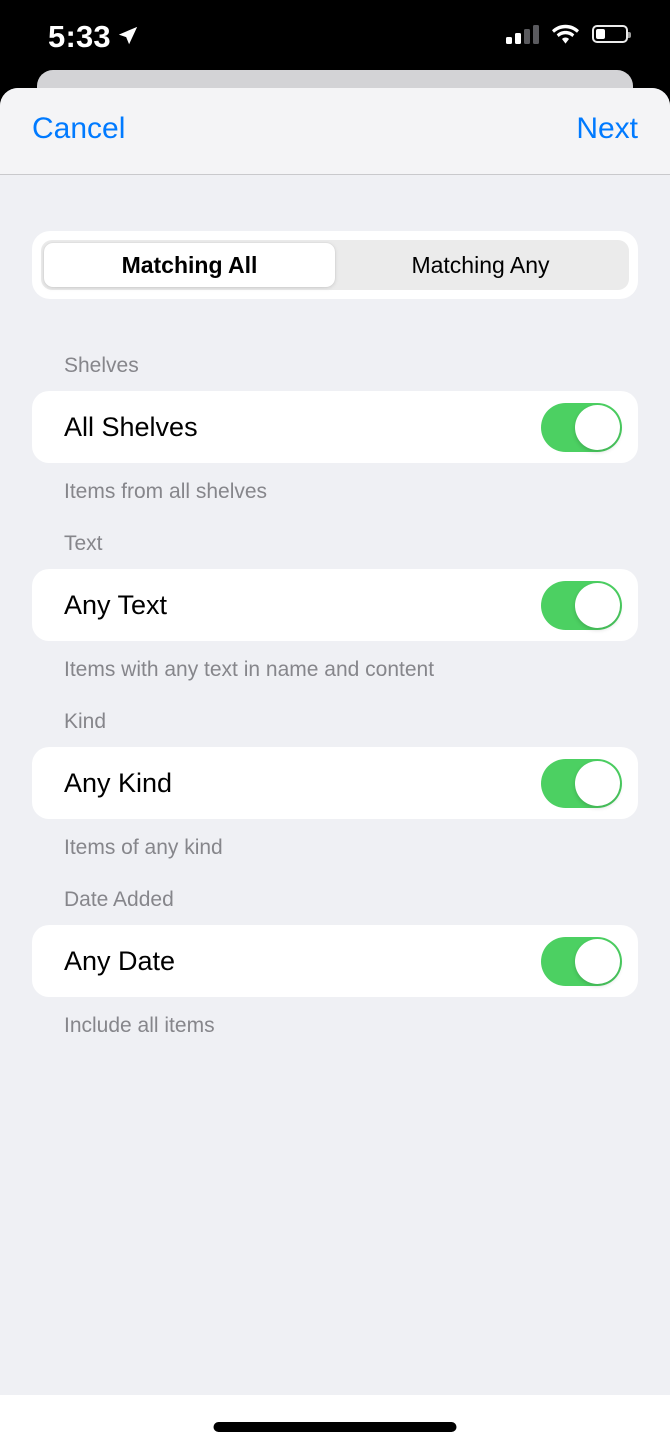  I want to click on wifi-icon, so click(565, 34).